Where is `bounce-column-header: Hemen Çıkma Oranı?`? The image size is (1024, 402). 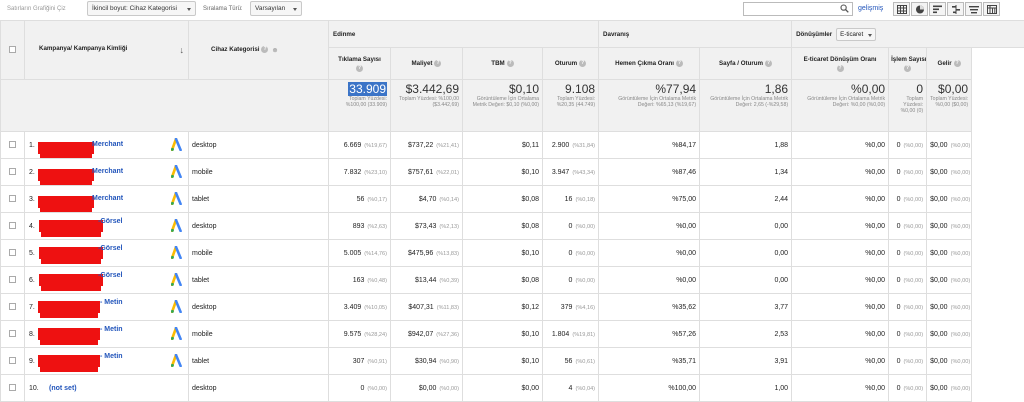
bounce-column-header: Hemen Çıkma Oranı? is located at coordinates (649, 63).